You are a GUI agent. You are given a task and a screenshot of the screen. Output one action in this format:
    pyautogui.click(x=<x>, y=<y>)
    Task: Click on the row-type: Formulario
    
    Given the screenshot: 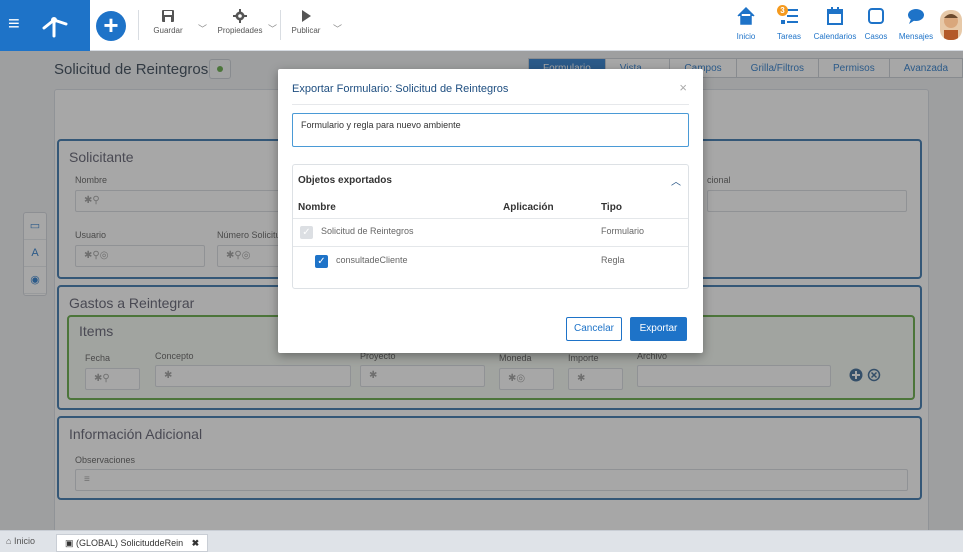 What is the action you would take?
    pyautogui.click(x=623, y=231)
    